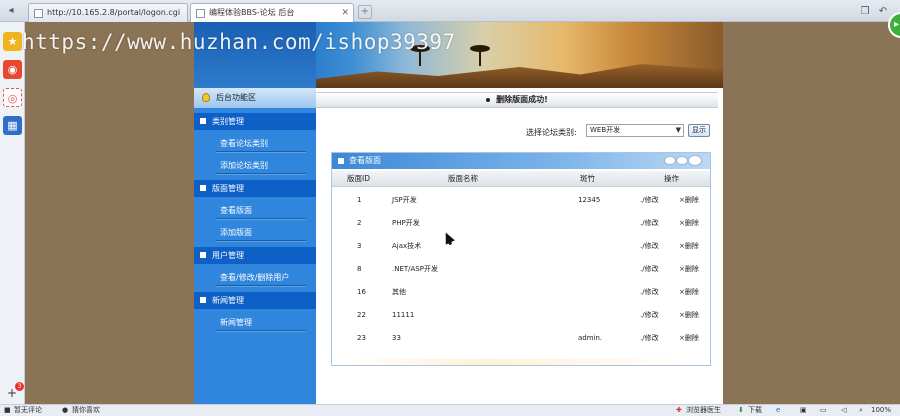  I want to click on board-id: 1, so click(359, 200).